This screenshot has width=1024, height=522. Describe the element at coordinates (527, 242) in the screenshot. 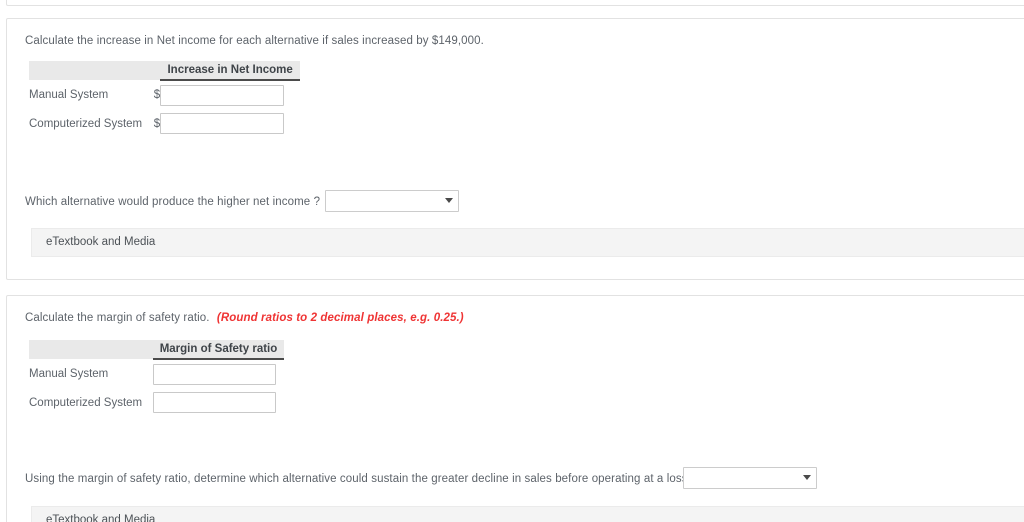

I see `section1-etextbook-bar: eTextbook and Media` at that location.